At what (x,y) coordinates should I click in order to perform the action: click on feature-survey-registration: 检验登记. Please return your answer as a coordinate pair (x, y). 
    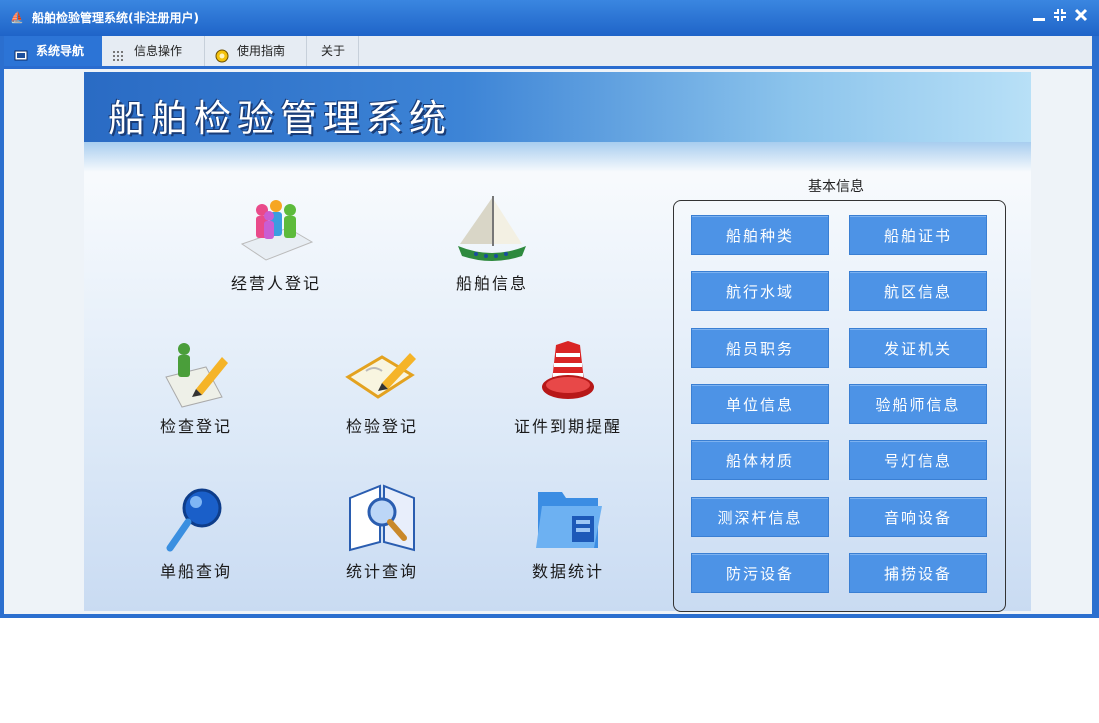
    Looking at the image, I should click on (382, 387).